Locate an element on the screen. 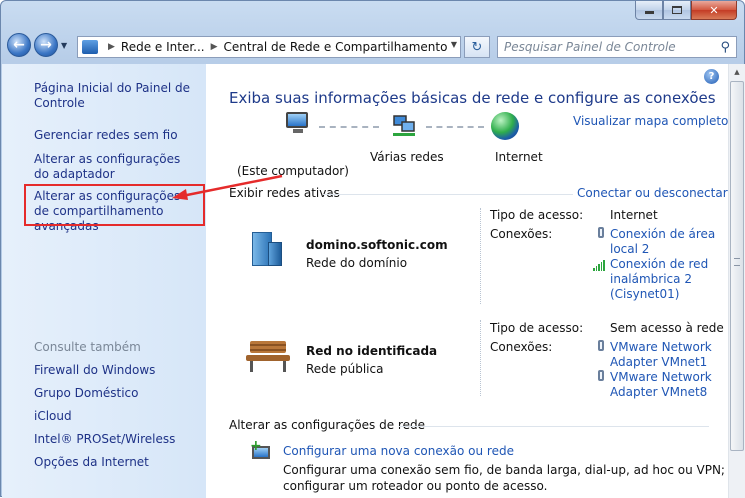 This screenshot has height=498, width=745. back-button: ← is located at coordinates (19, 45).